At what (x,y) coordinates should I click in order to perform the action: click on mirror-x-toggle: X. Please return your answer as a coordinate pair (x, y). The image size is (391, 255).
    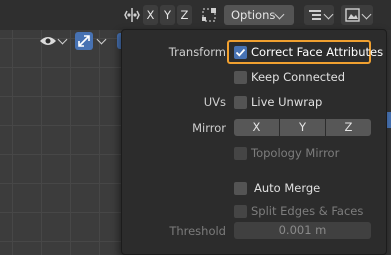
    Looking at the image, I should click on (256, 127).